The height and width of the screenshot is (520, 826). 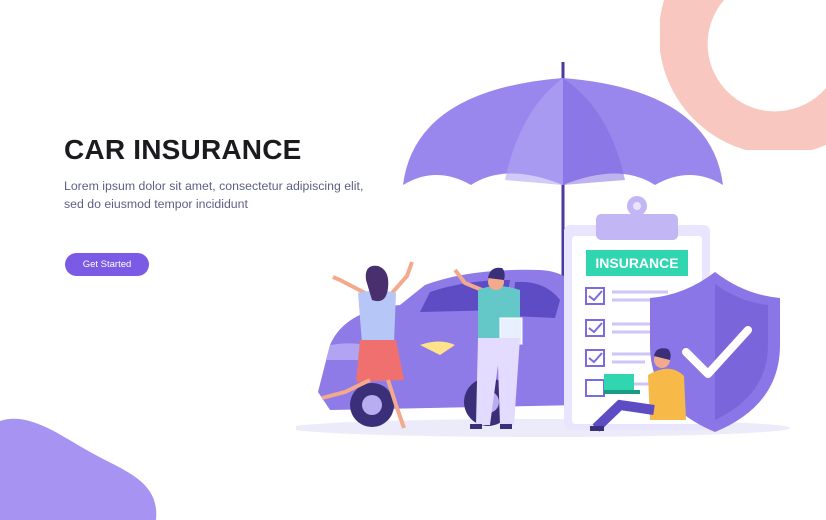 What do you see at coordinates (107, 264) in the screenshot?
I see `get-started-button: Get Started` at bounding box center [107, 264].